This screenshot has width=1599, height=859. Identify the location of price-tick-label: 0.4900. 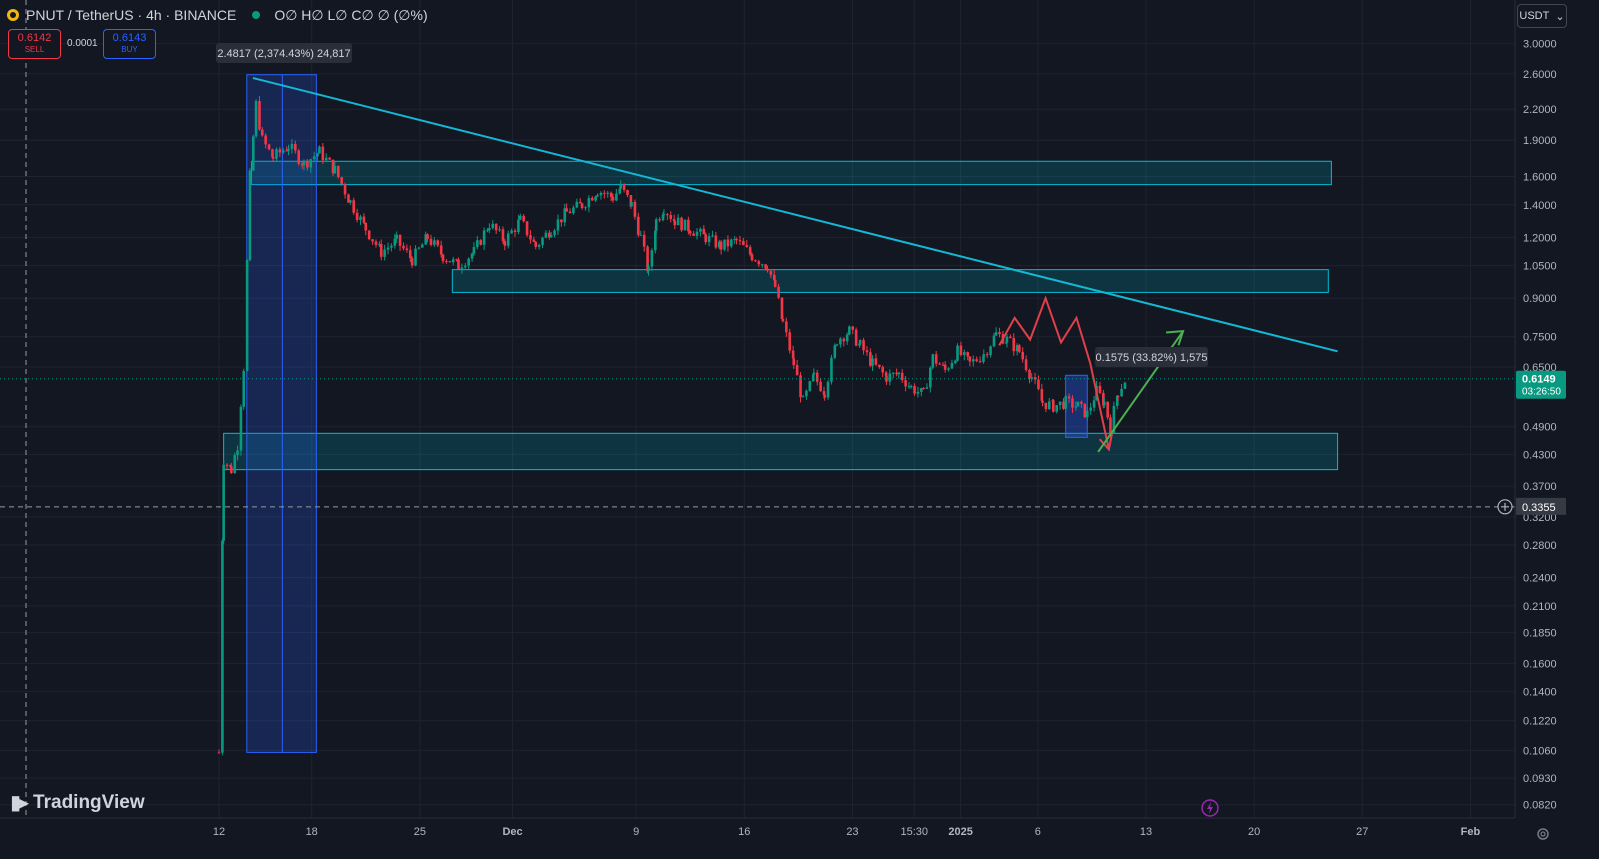
(1540, 428).